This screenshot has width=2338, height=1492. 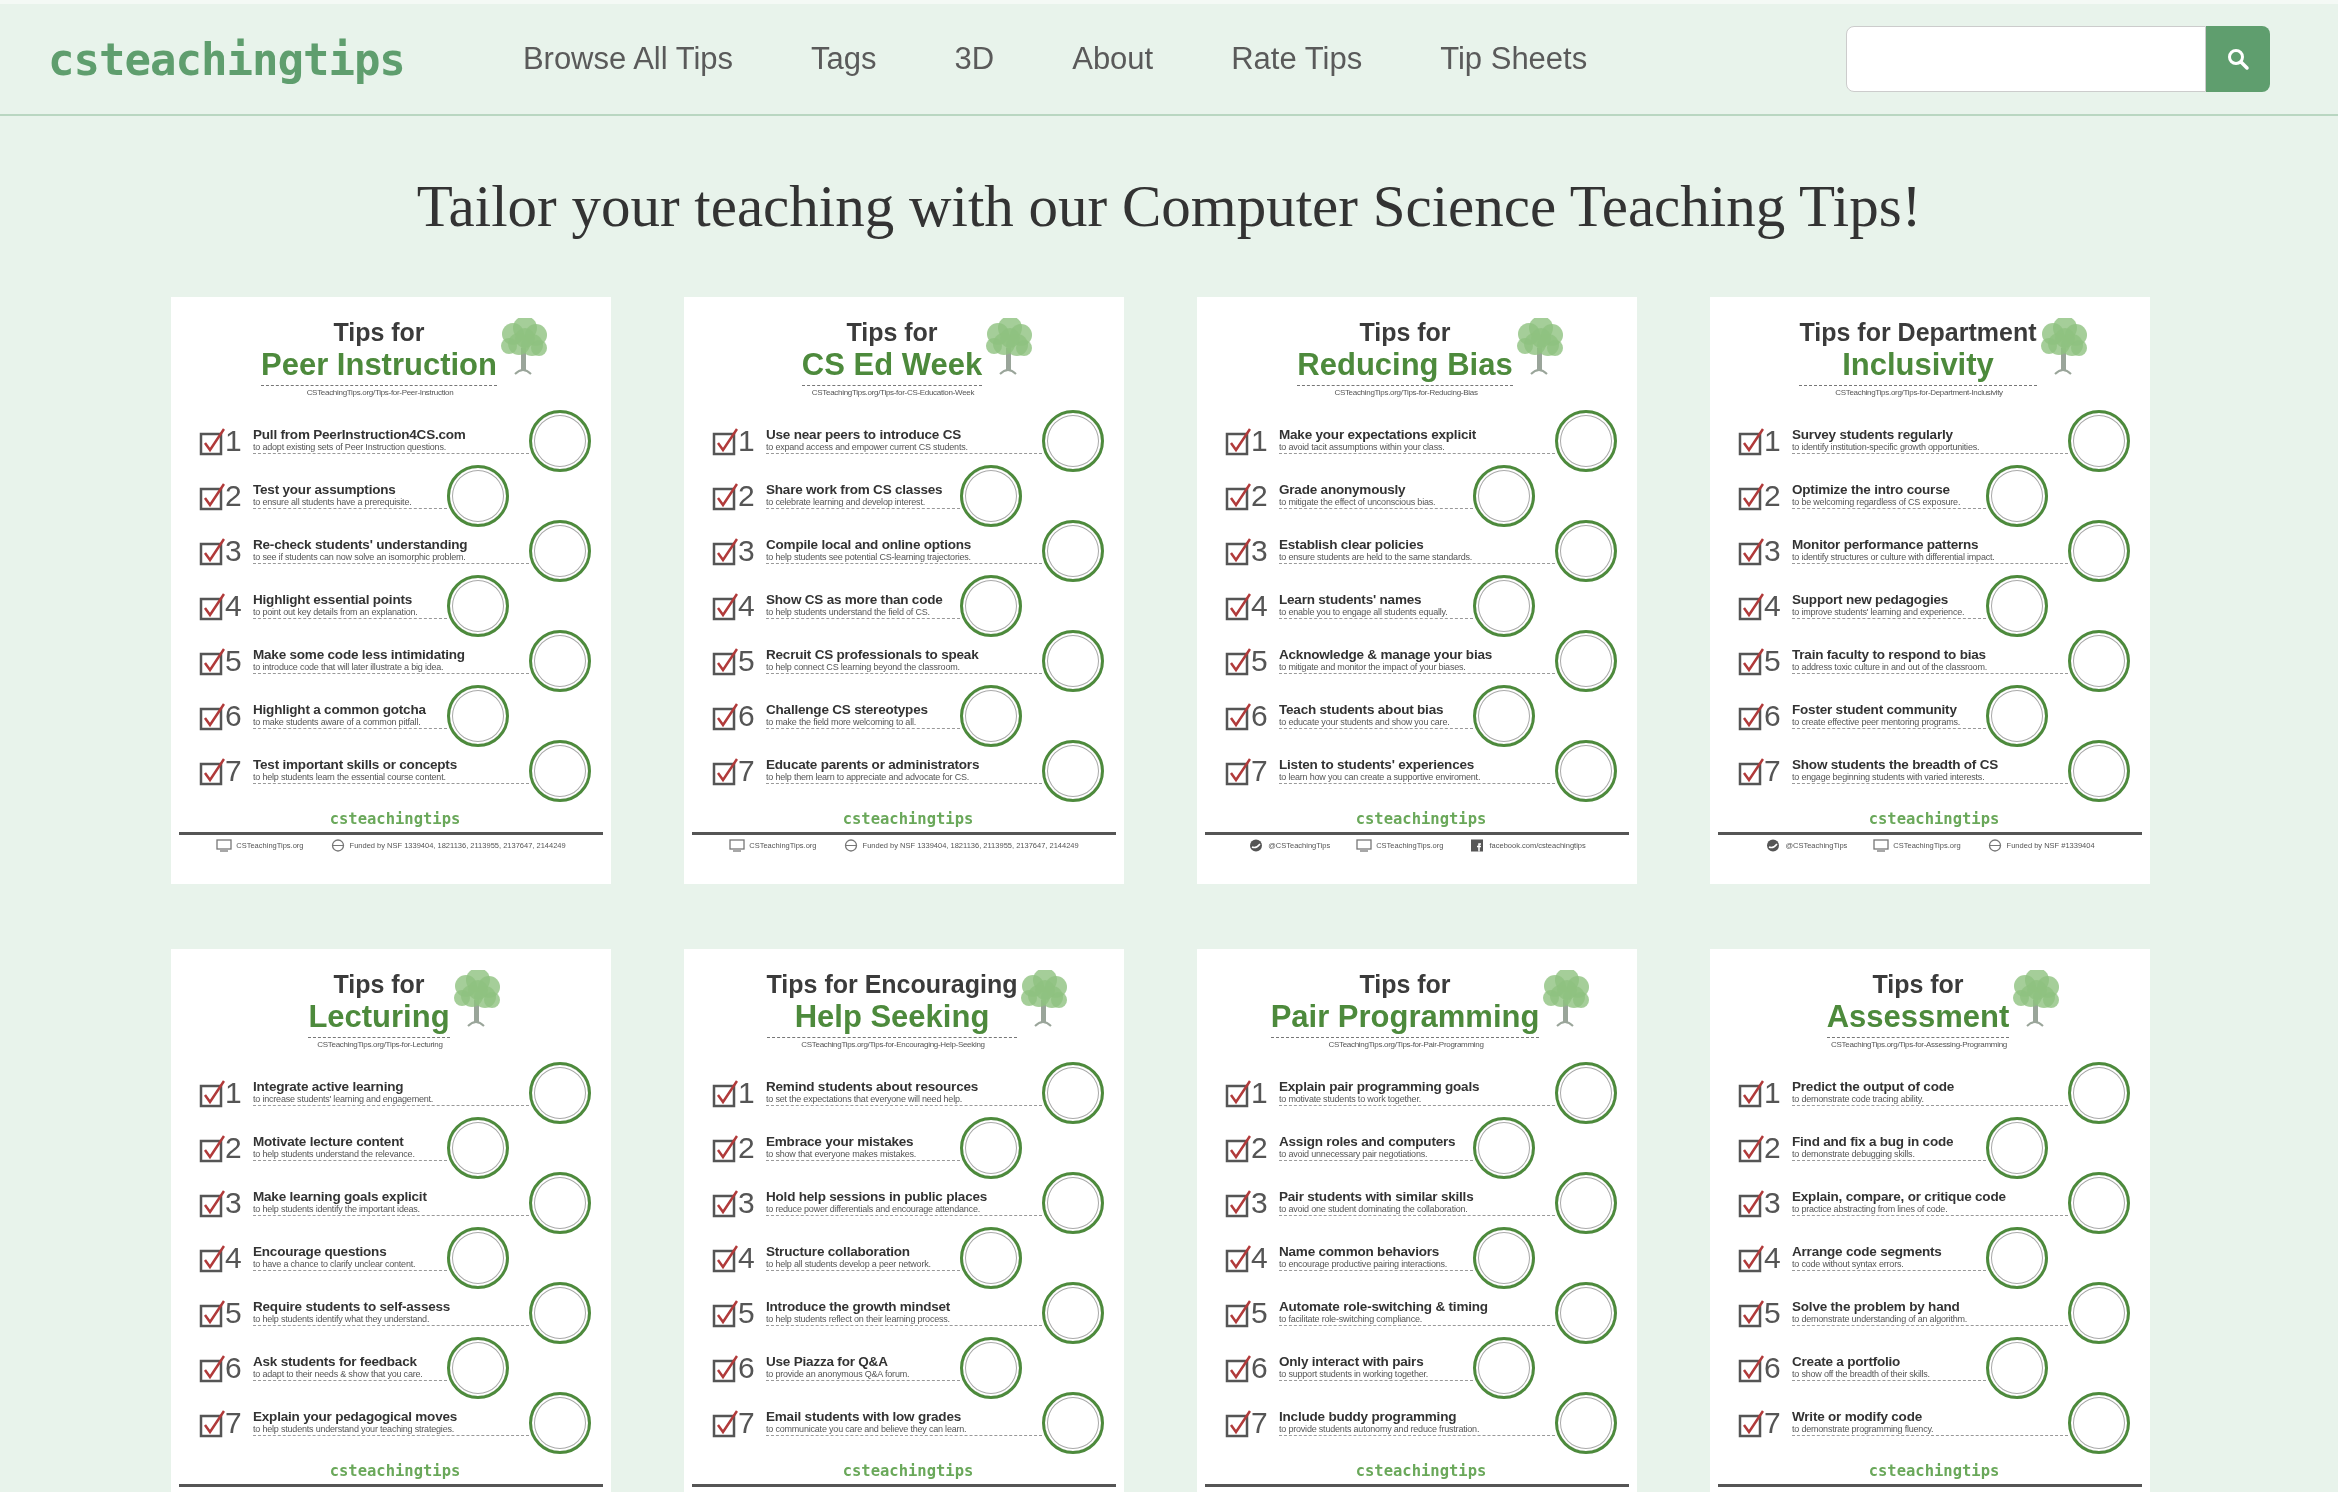 I want to click on nav-link: Tags, so click(x=844, y=59).